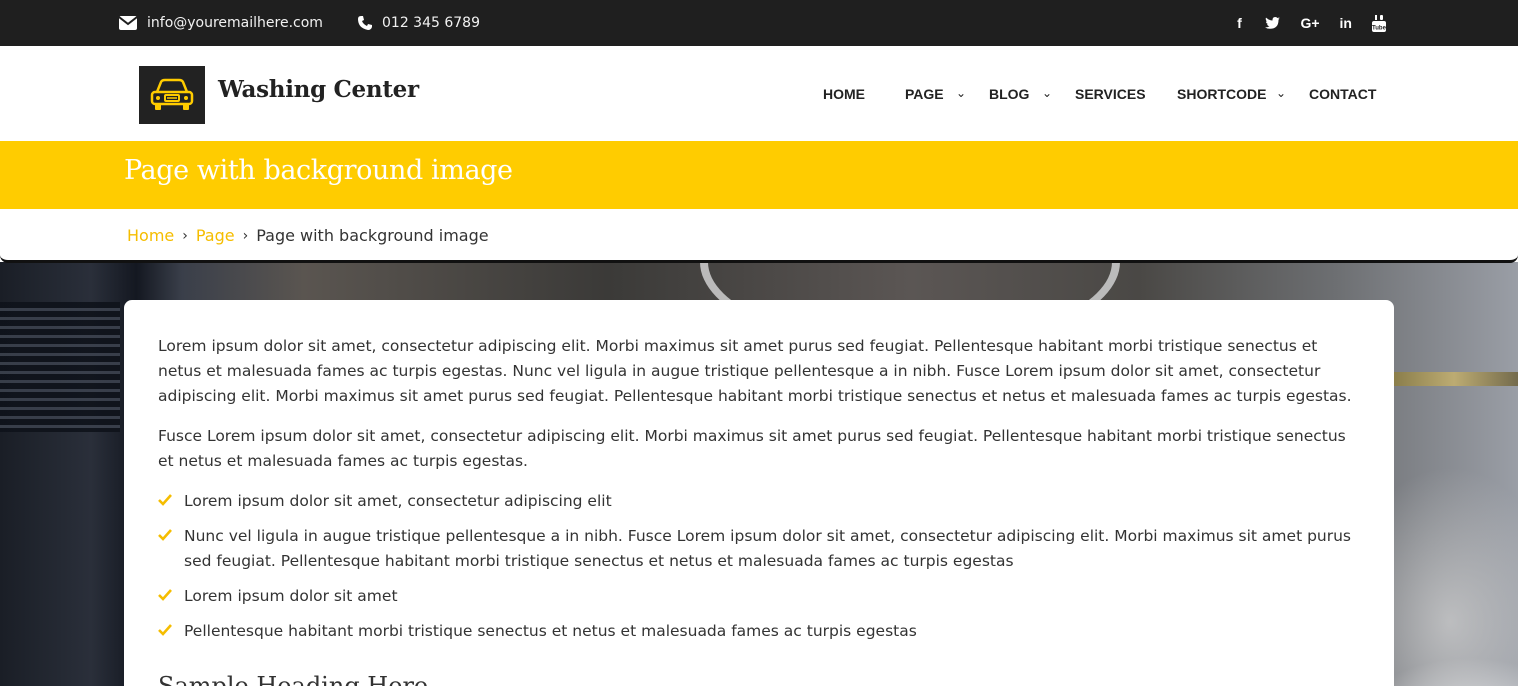 This screenshot has width=1518, height=686. What do you see at coordinates (60, 367) in the screenshot?
I see `car-grill-image` at bounding box center [60, 367].